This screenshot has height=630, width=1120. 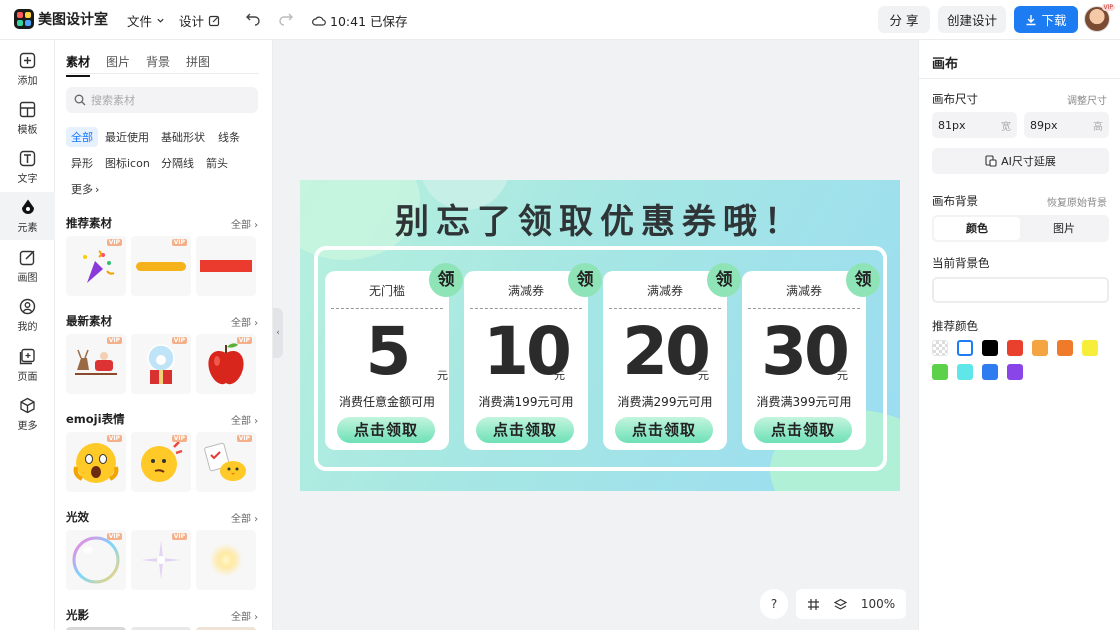 I want to click on asset-tile-santa-sleigh: VIP, so click(x=96, y=364).